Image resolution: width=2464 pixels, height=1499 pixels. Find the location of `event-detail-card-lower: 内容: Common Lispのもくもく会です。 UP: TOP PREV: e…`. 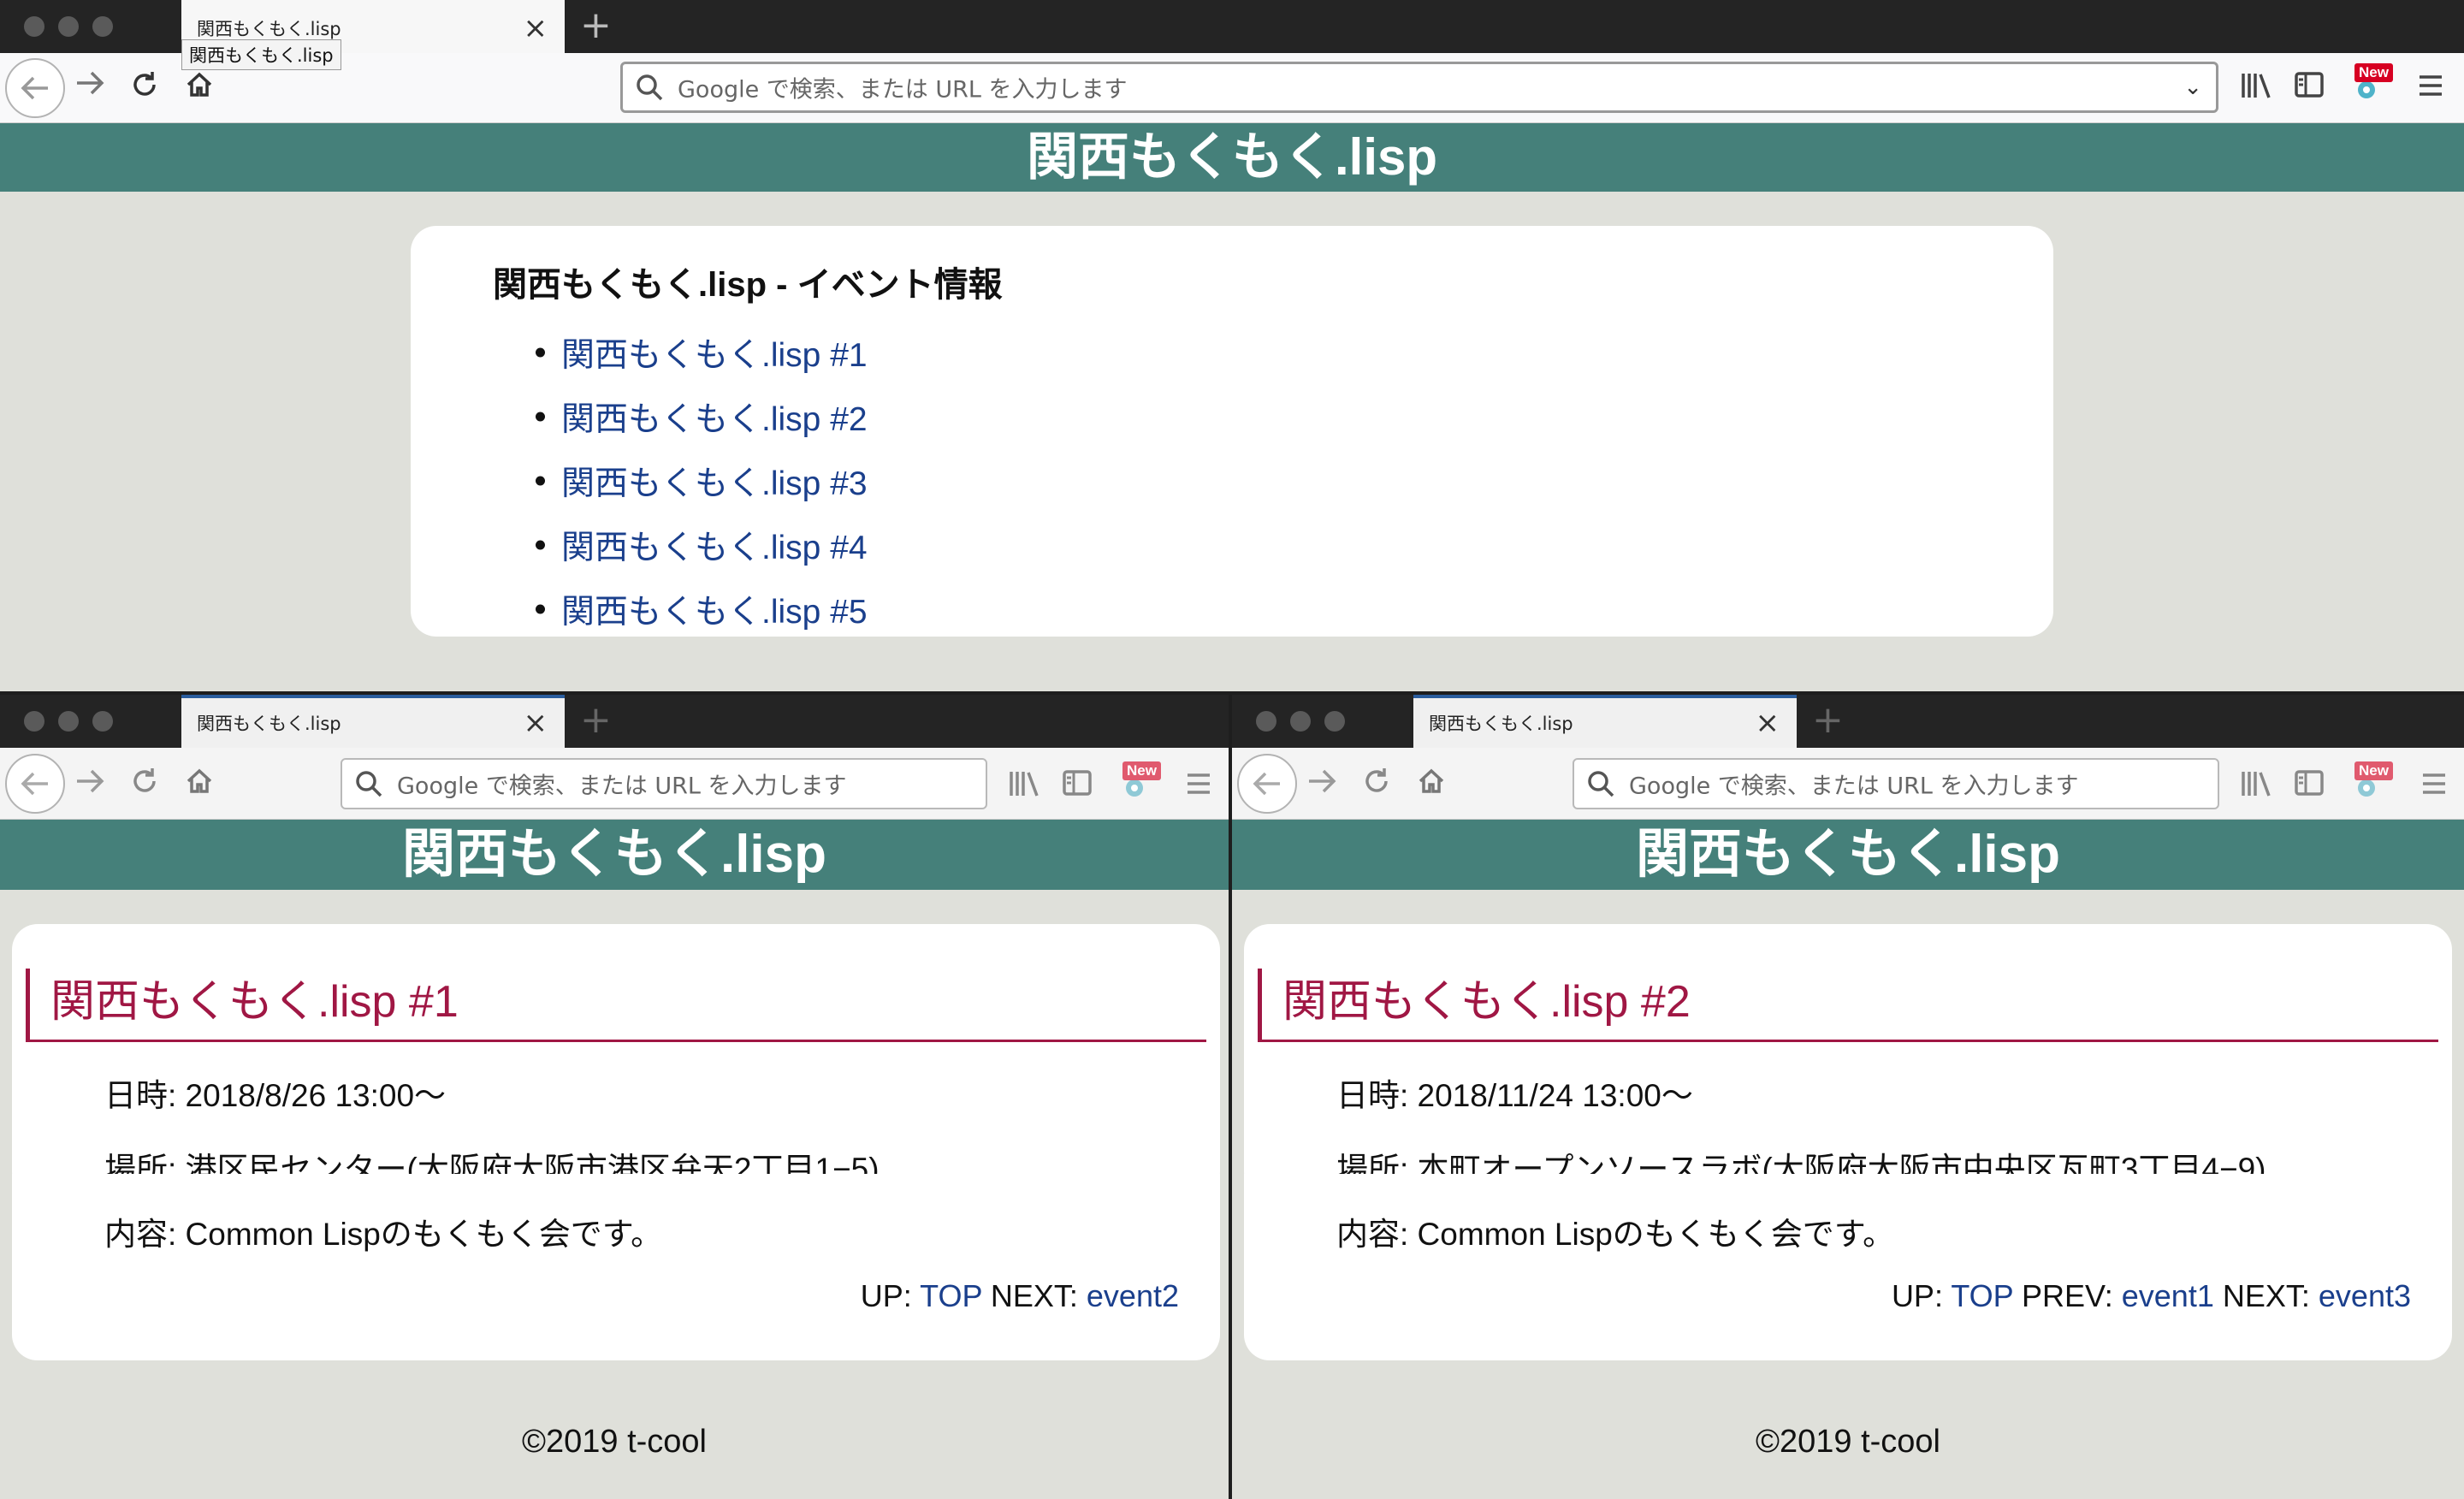

event-detail-card-lower: 内容: Common Lispのもくもく会です。 UP: TOP PREV: e… is located at coordinates (1848, 1267).